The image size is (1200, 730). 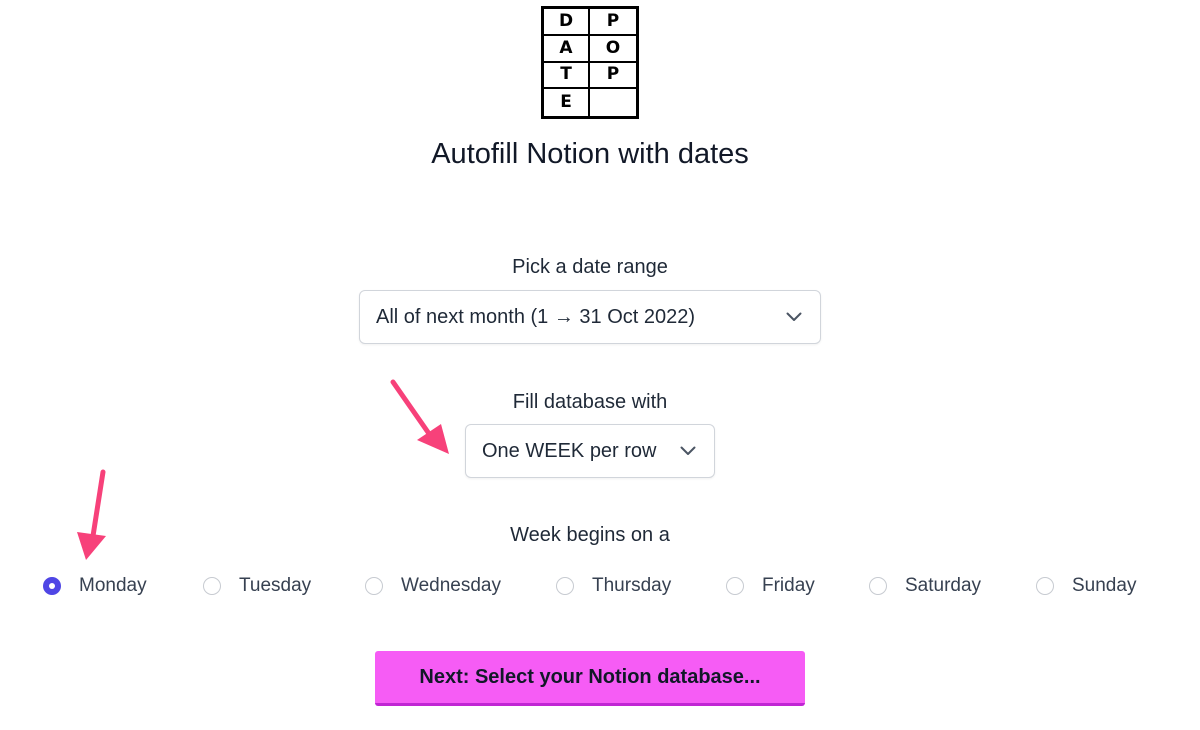 What do you see at coordinates (590, 267) in the screenshot?
I see `date-range-label: Pick a date range` at bounding box center [590, 267].